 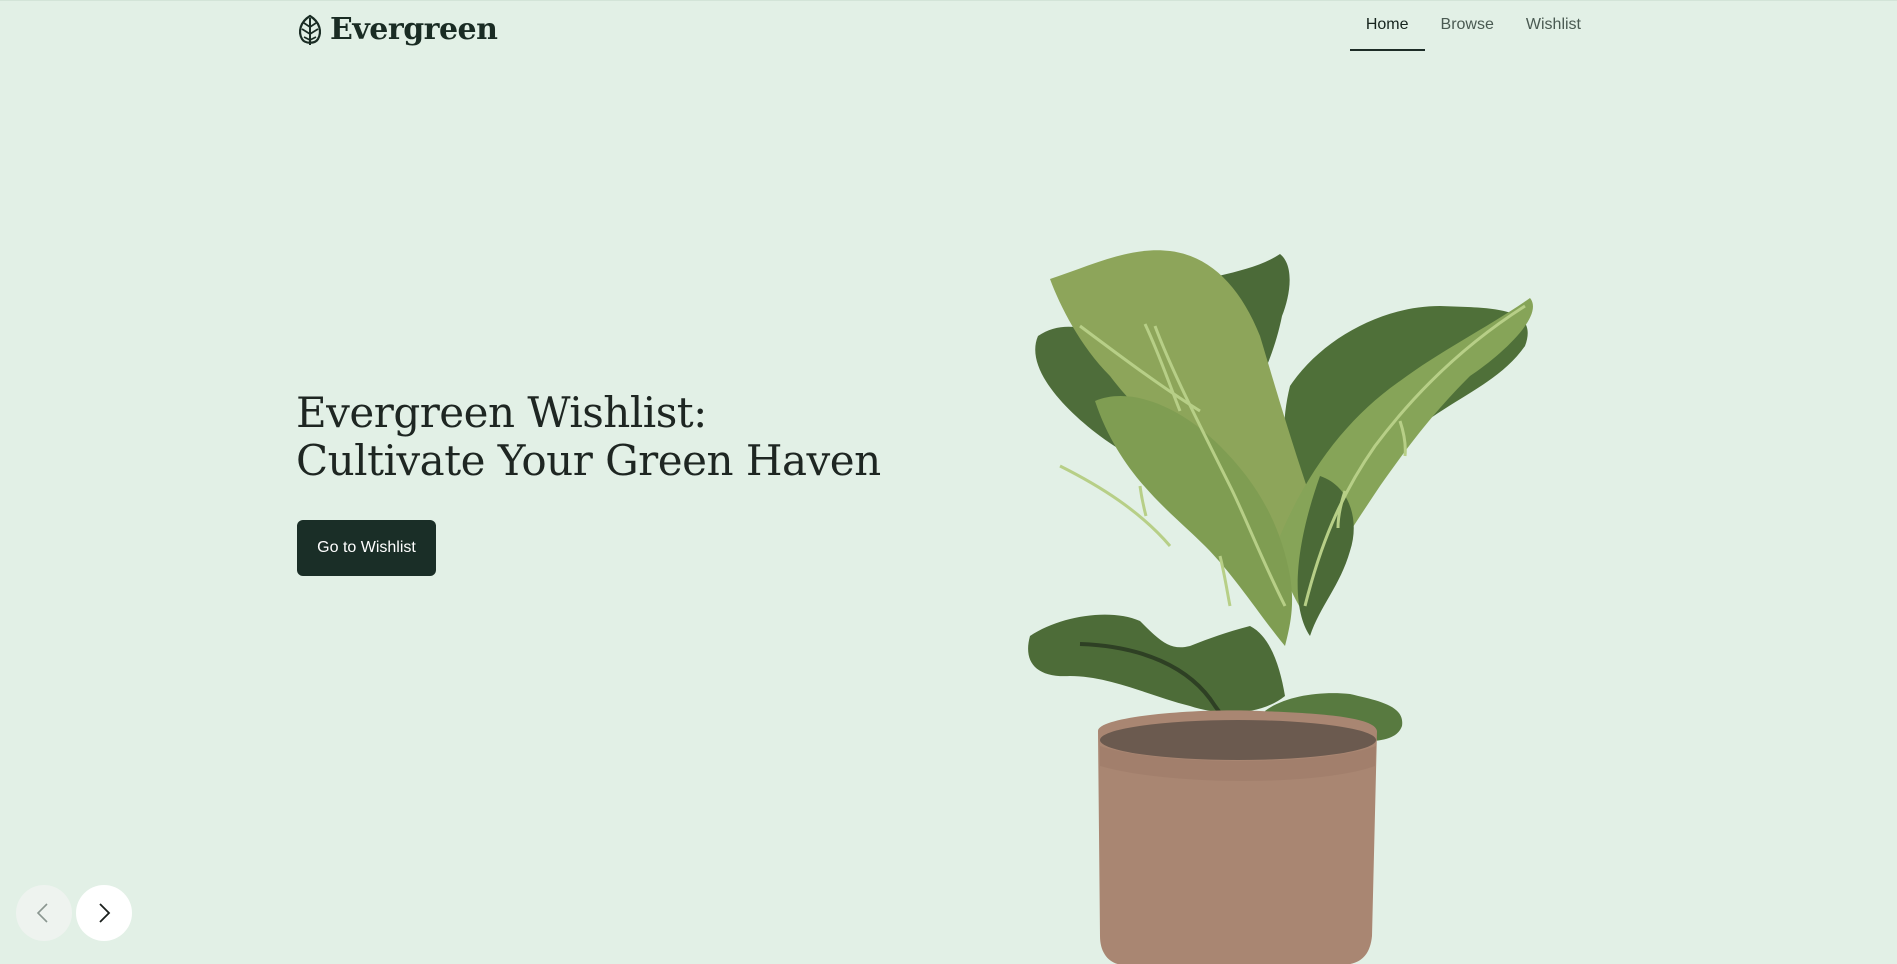 I want to click on hero-title-line-1: Evergreen Wishlist:, so click(x=501, y=412).